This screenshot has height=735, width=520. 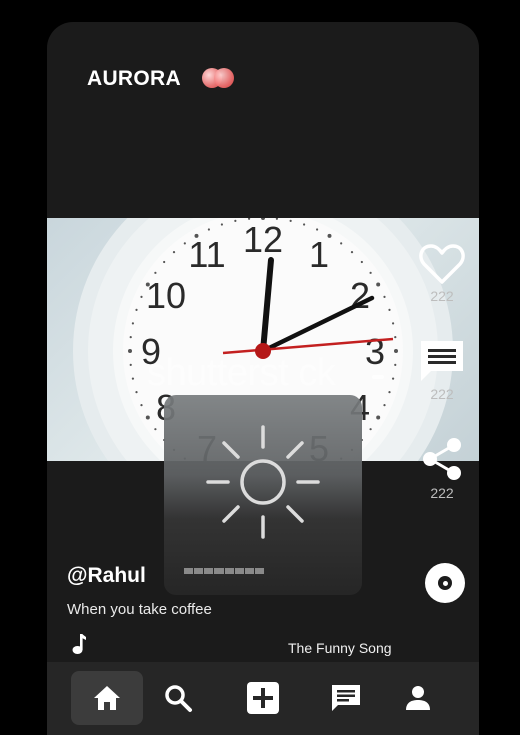 I want to click on clock-numeral: 1, so click(x=319, y=254).